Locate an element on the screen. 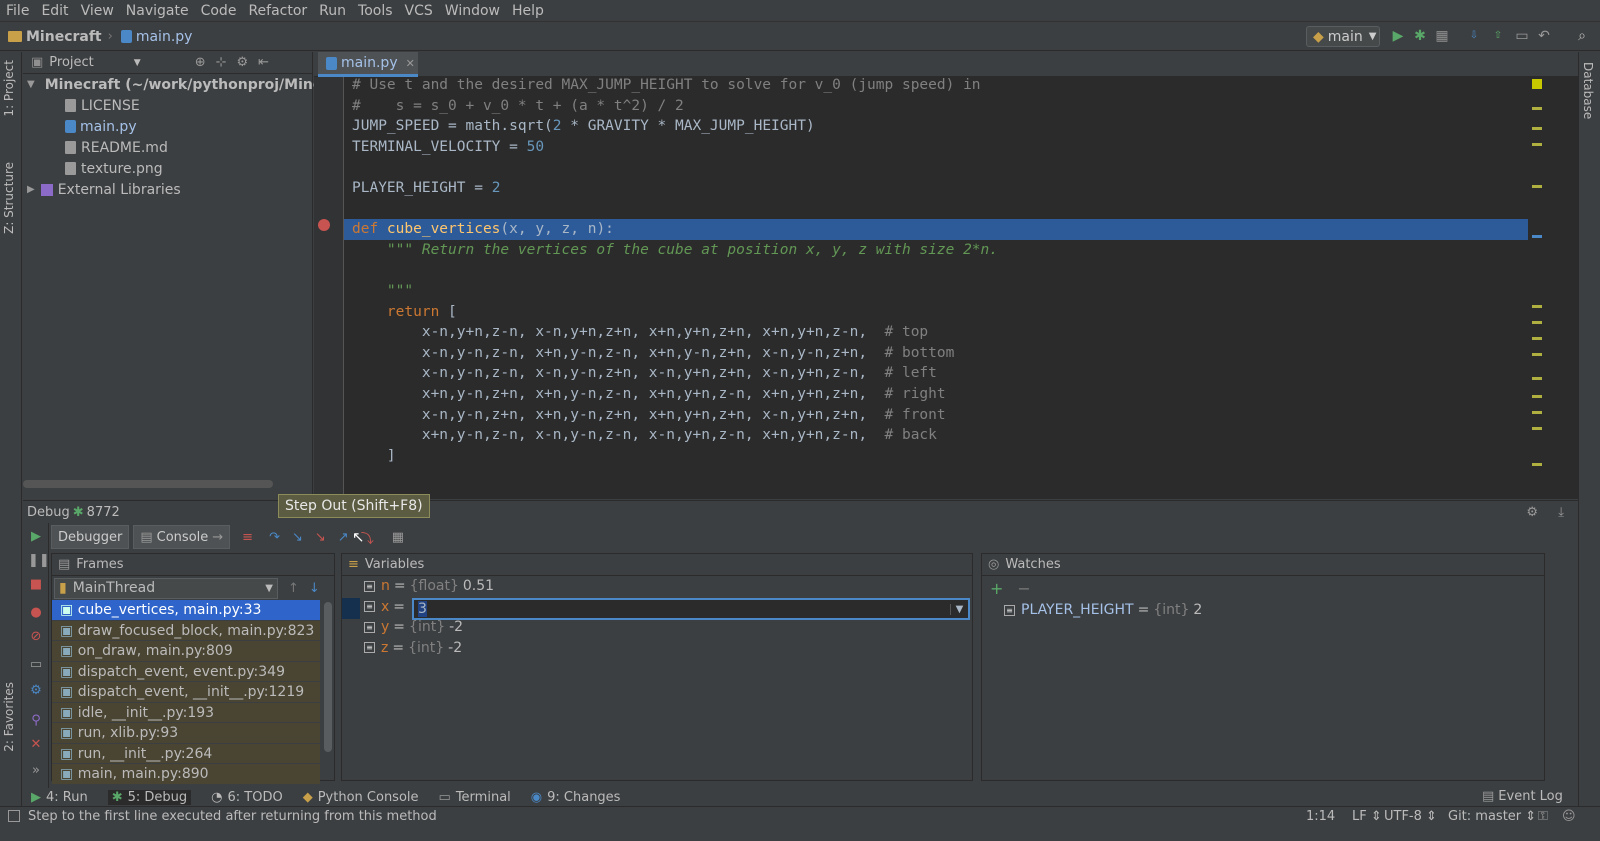  lock-icon: ⚿ is located at coordinates (1543, 816).